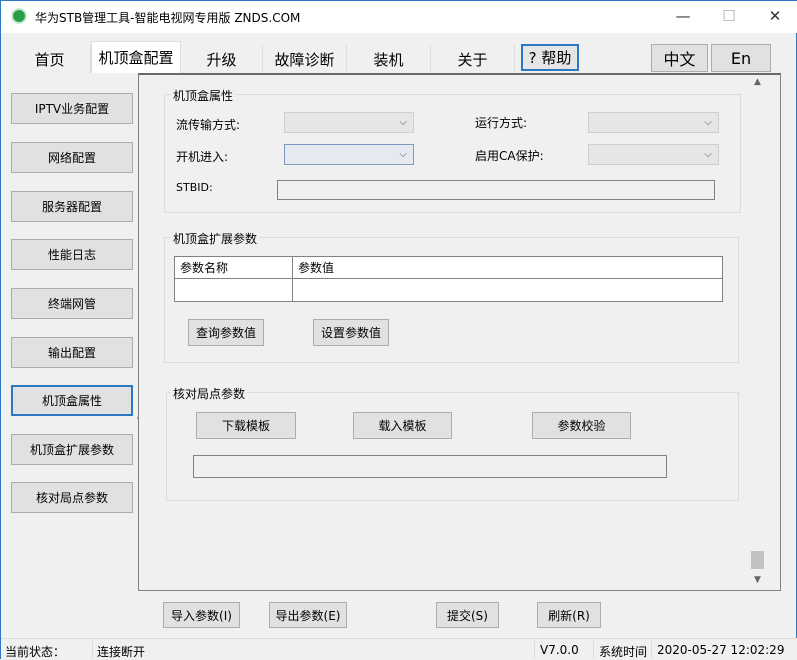  I want to click on title-bar: 华为STB管理工具-智能电视网专用版 ZNDS.COM — ☐ ✕, so click(399, 17).